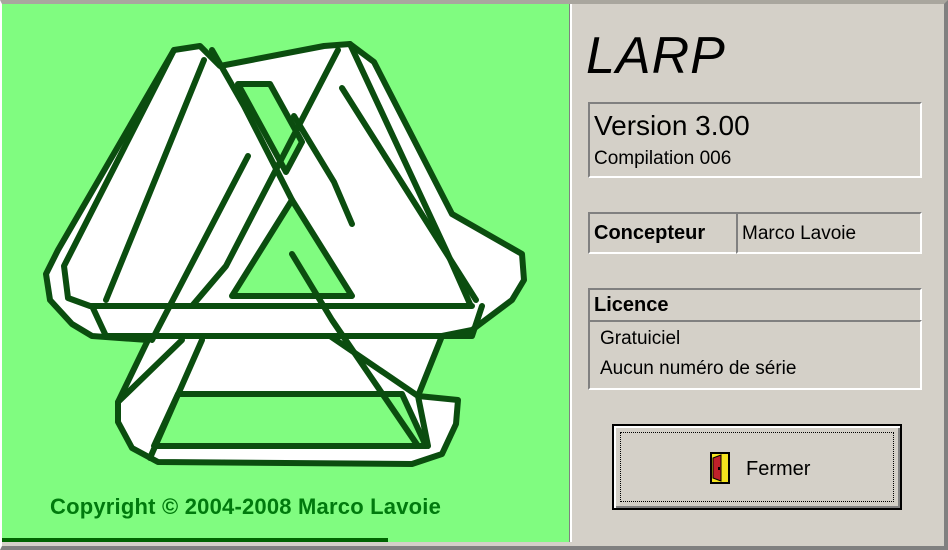 The width and height of the screenshot is (948, 550). What do you see at coordinates (720, 468) in the screenshot?
I see `door-icon` at bounding box center [720, 468].